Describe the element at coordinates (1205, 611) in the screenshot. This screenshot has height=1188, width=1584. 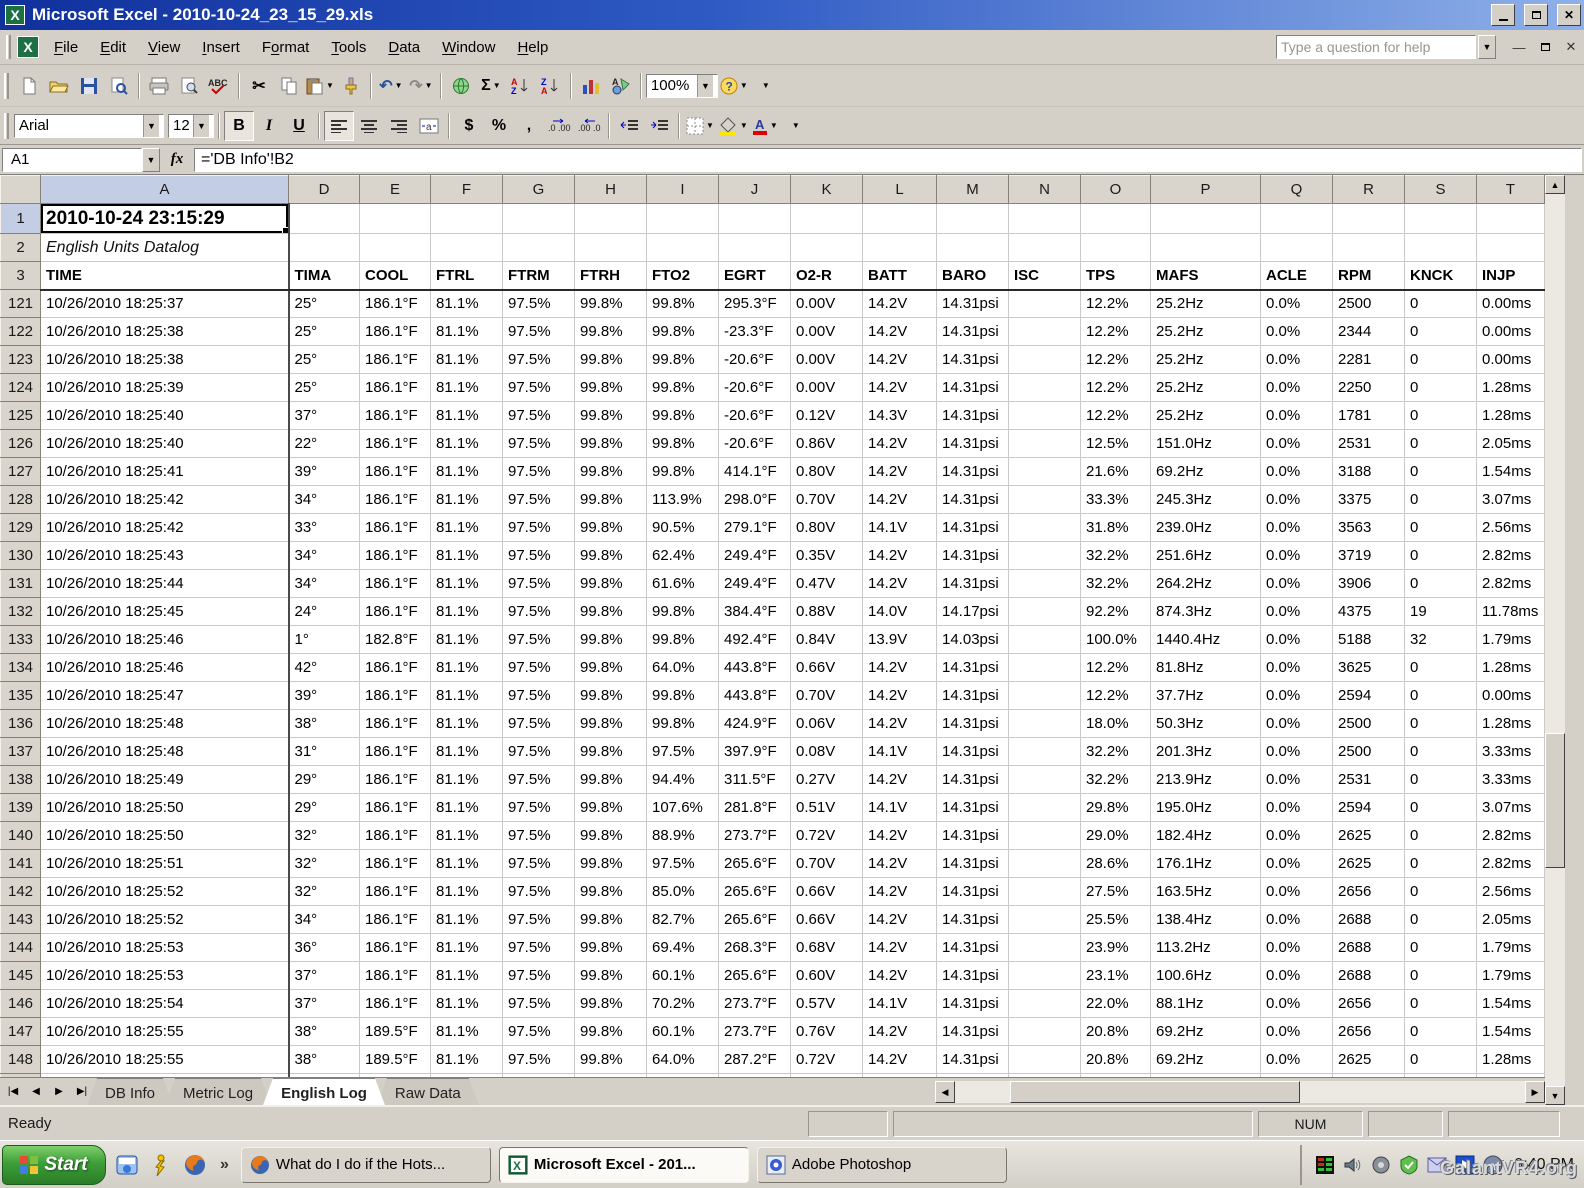
I see `cell: 874.3Hz` at that location.